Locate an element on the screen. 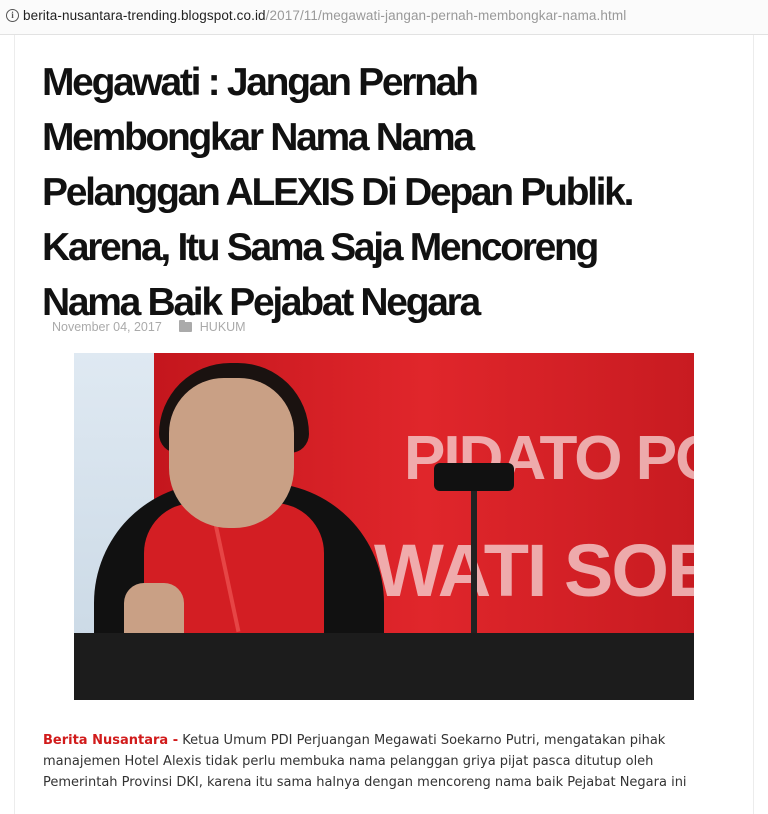 This screenshot has width=768, height=814. post-meta: November 04, 2017 HUKUM is located at coordinates (149, 327).